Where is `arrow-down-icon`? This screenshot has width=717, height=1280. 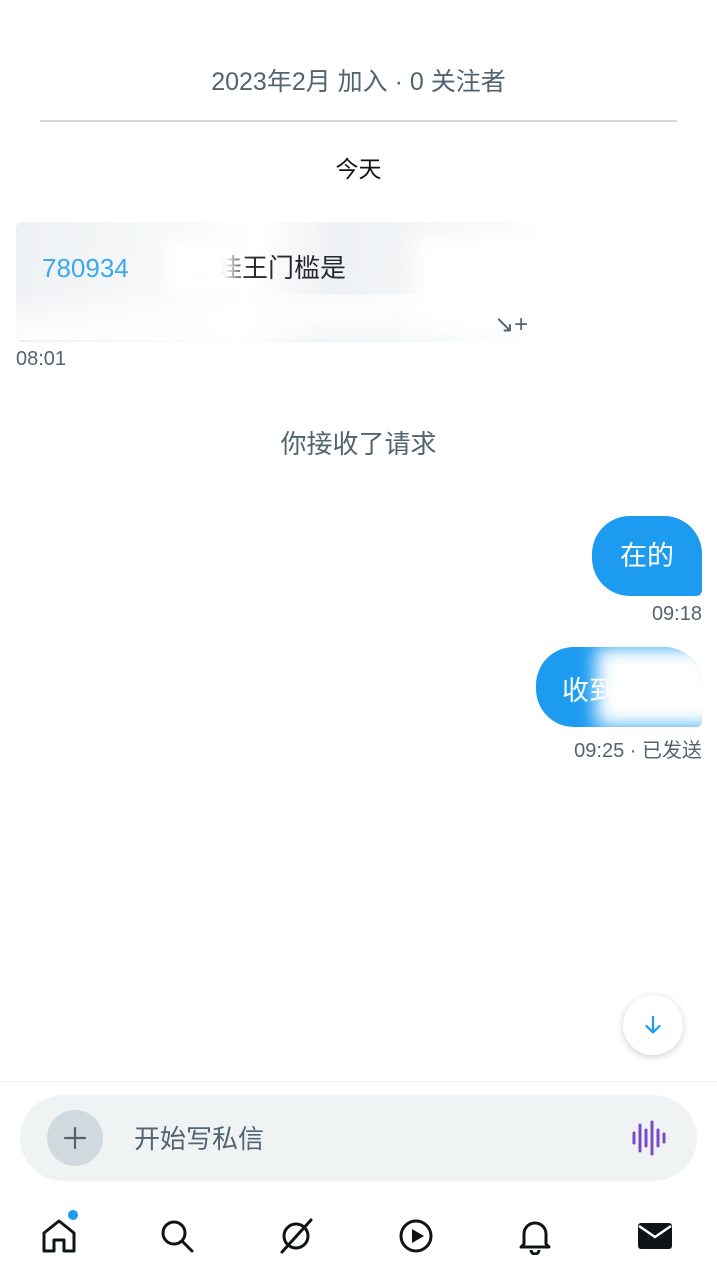 arrow-down-icon is located at coordinates (653, 1024).